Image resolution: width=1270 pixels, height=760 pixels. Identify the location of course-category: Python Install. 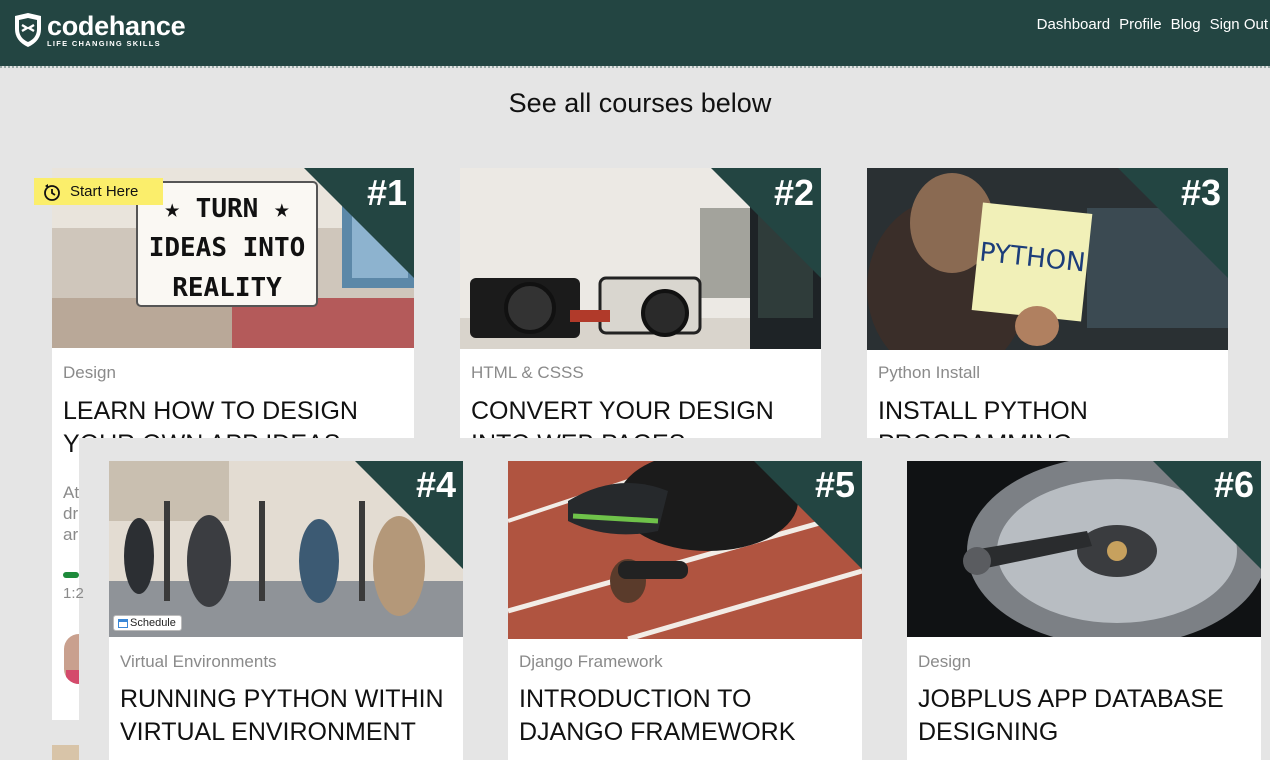
(929, 372).